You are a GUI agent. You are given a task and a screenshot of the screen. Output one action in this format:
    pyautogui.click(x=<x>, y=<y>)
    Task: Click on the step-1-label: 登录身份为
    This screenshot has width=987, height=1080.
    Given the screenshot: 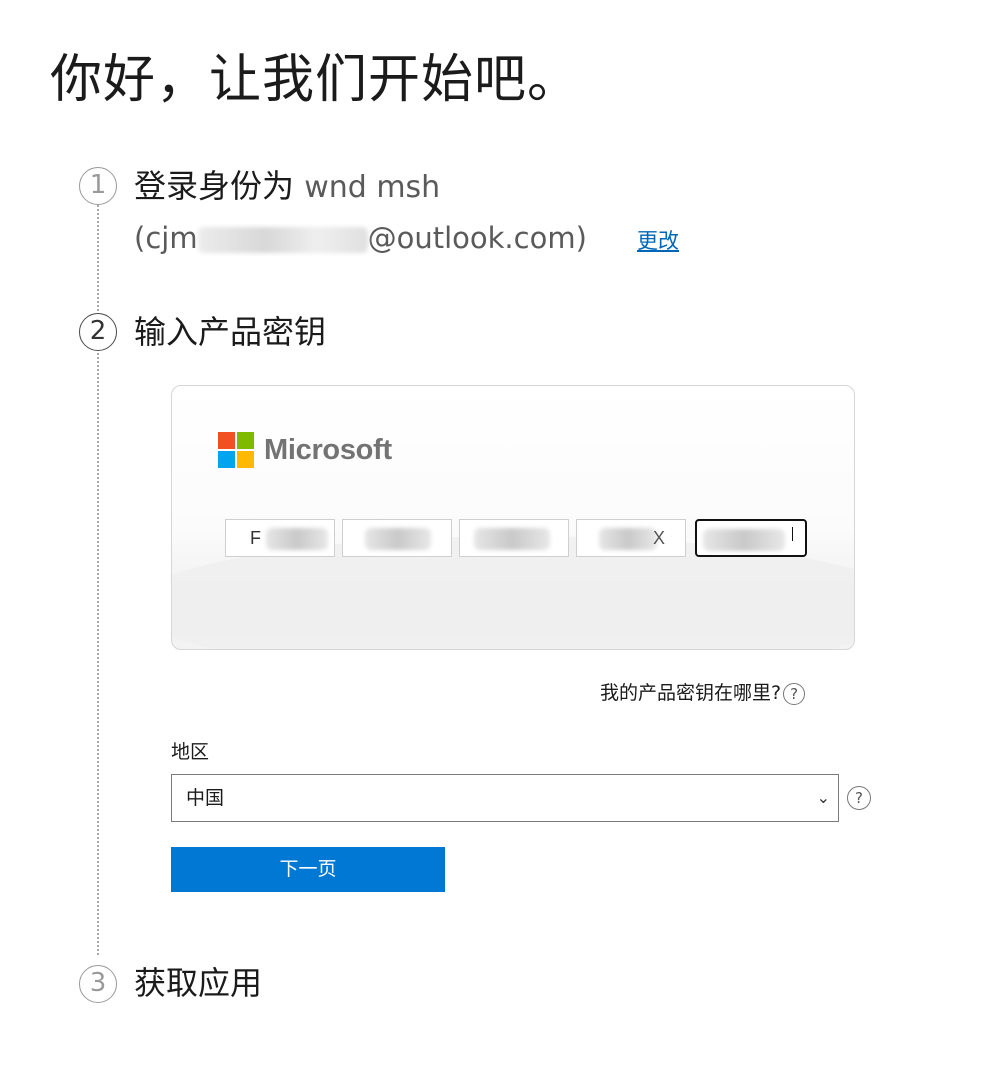 What is the action you would take?
    pyautogui.click(x=214, y=186)
    